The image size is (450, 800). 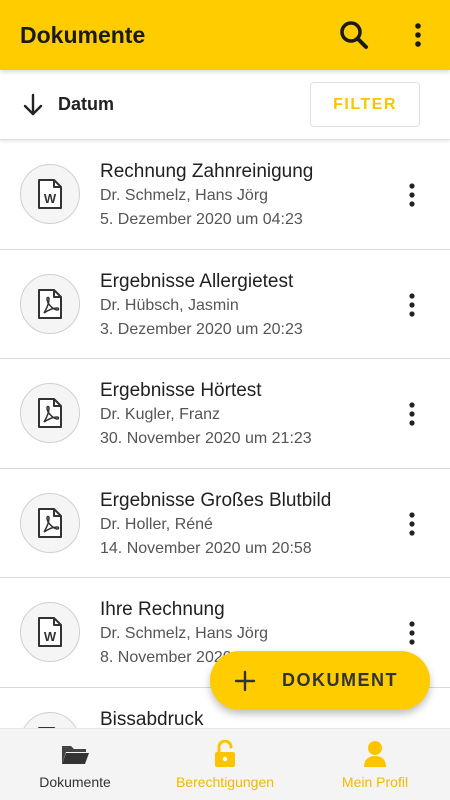 I want to click on page-title: Dokumente, so click(x=83, y=34).